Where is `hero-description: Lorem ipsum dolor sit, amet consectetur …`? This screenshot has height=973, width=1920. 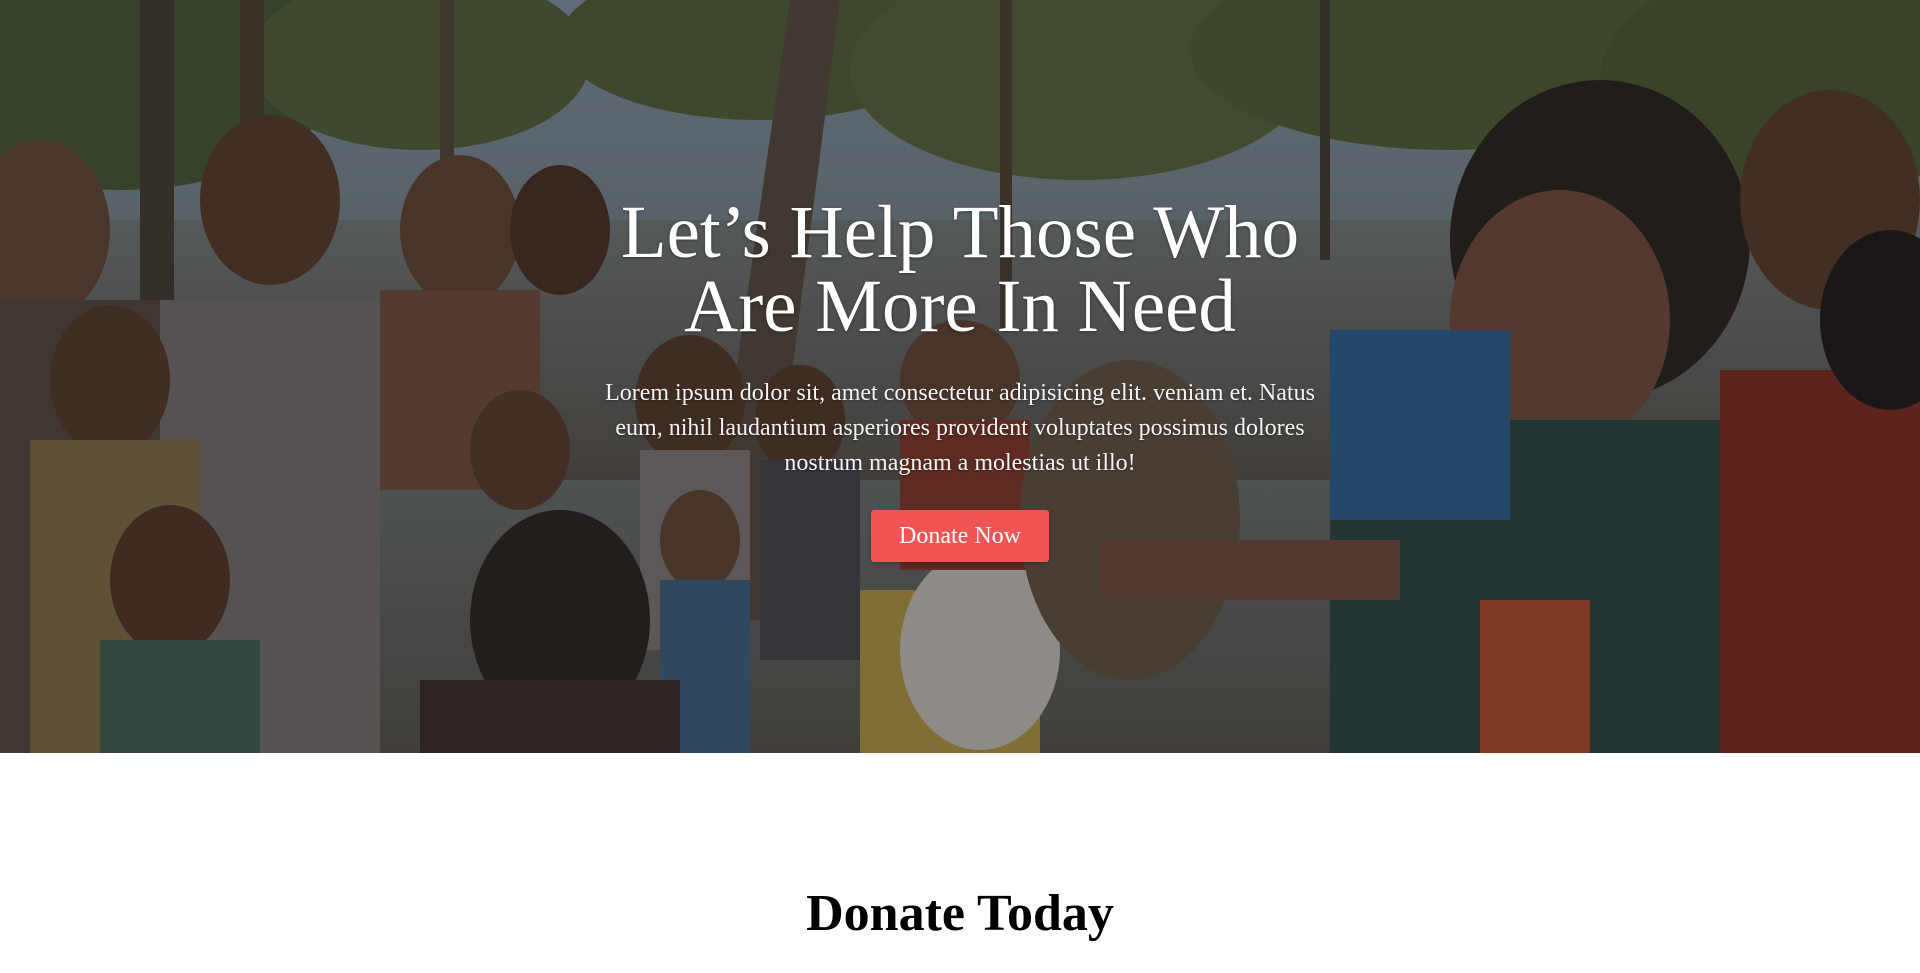 hero-description: Lorem ipsum dolor sit, amet consectetur … is located at coordinates (960, 428).